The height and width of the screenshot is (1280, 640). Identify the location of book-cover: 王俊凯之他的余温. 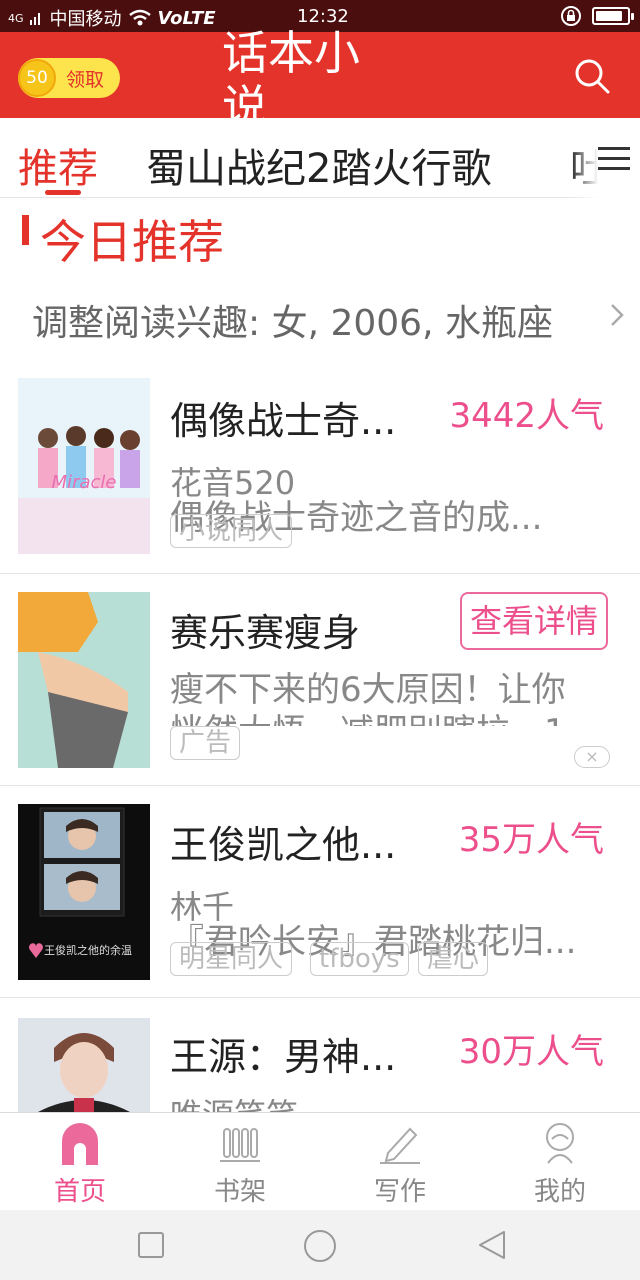
(84, 892).